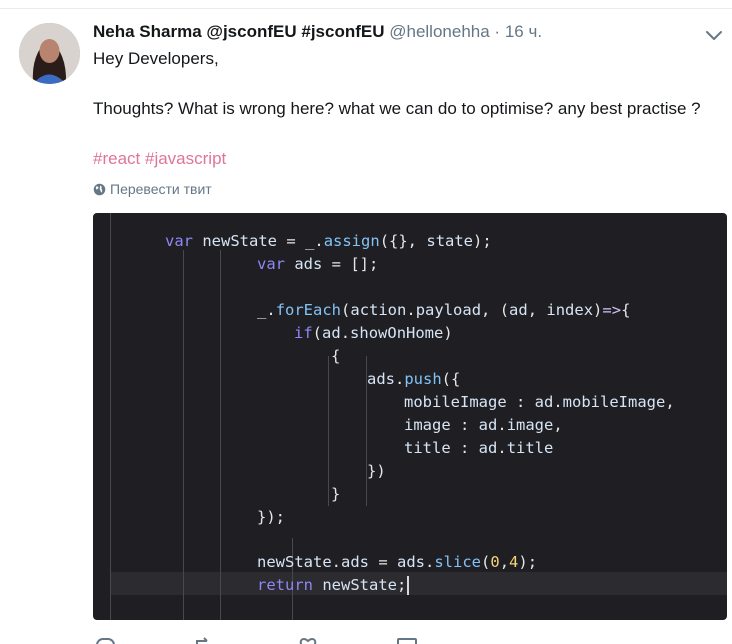 The width and height of the screenshot is (732, 644). I want to click on hashtag-link: #javascript, so click(185, 158).